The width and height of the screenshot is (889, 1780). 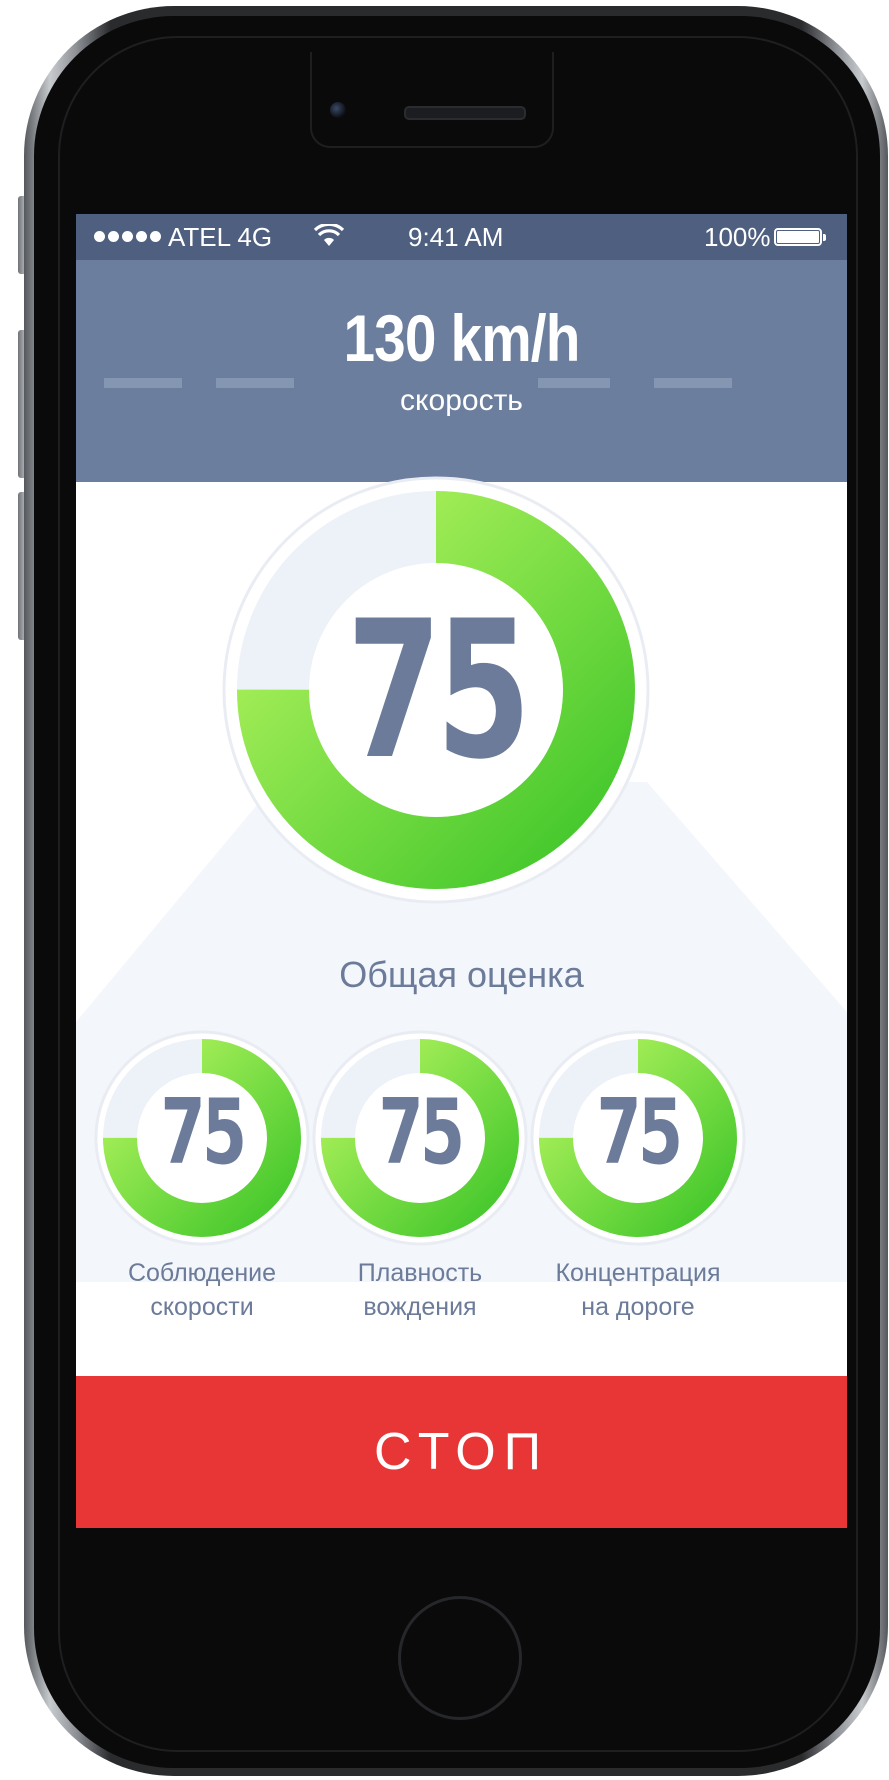 I want to click on speed-value: 130 km/h, so click(x=461, y=338).